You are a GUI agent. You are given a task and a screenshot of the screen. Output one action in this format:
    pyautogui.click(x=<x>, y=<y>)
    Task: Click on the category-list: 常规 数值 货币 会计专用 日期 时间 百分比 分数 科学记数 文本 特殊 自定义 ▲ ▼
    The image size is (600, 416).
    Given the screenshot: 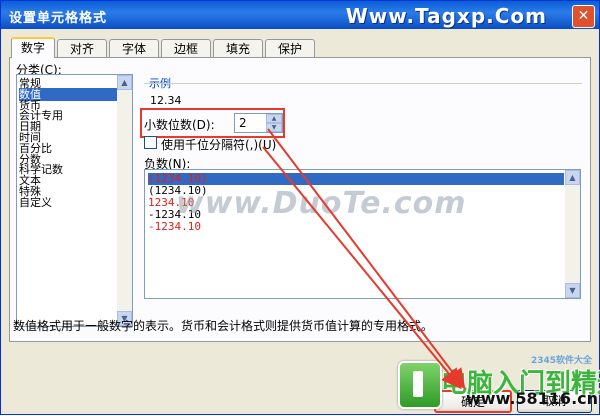 What is the action you would take?
    pyautogui.click(x=74, y=200)
    